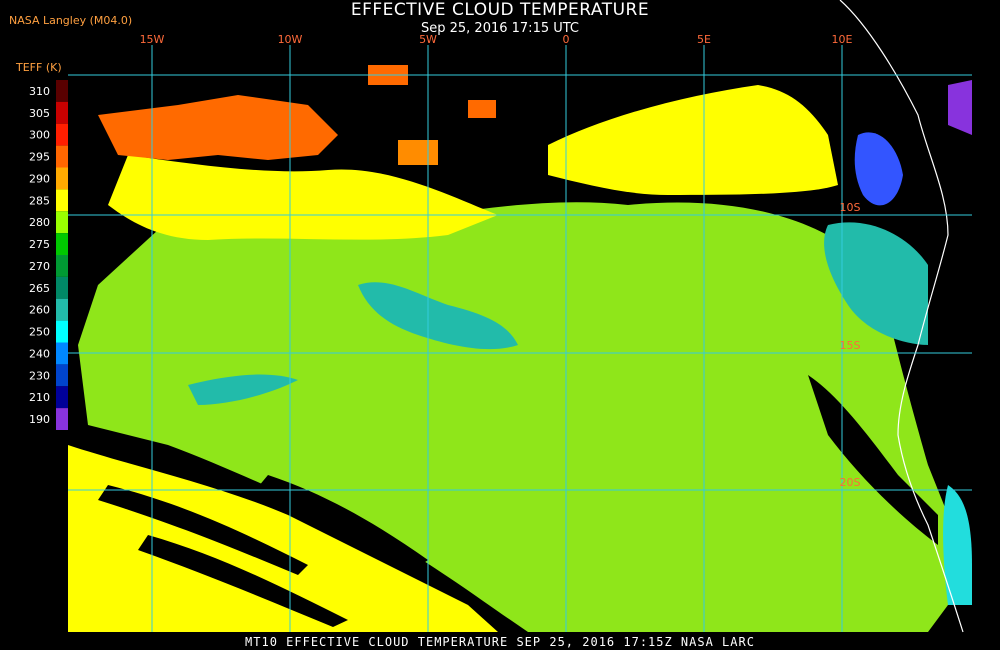 The height and width of the screenshot is (650, 1000). Describe the element at coordinates (850, 207) in the screenshot. I see `latitude-label: 10S` at that location.